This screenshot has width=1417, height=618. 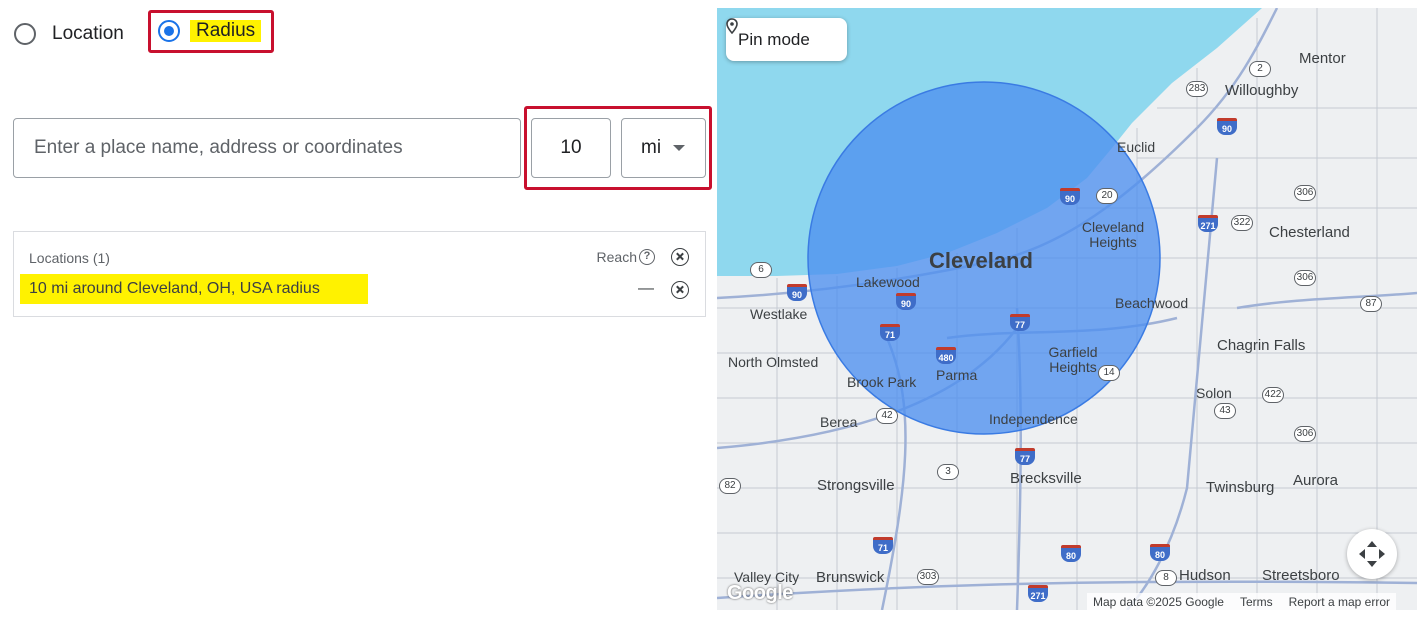 What do you see at coordinates (1322, 58) in the screenshot?
I see `map-label-mentor: Mentor` at bounding box center [1322, 58].